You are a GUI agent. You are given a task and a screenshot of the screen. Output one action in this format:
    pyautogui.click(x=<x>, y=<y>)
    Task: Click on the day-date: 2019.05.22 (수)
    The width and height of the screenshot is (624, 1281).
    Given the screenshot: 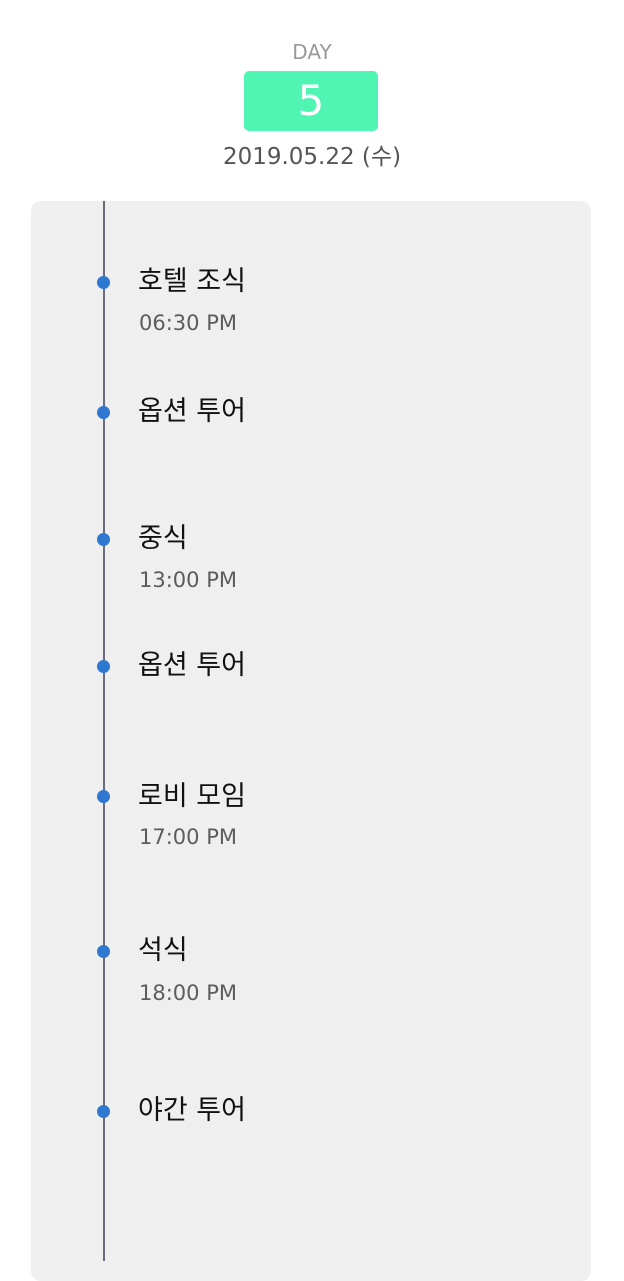 What is the action you would take?
    pyautogui.click(x=312, y=157)
    